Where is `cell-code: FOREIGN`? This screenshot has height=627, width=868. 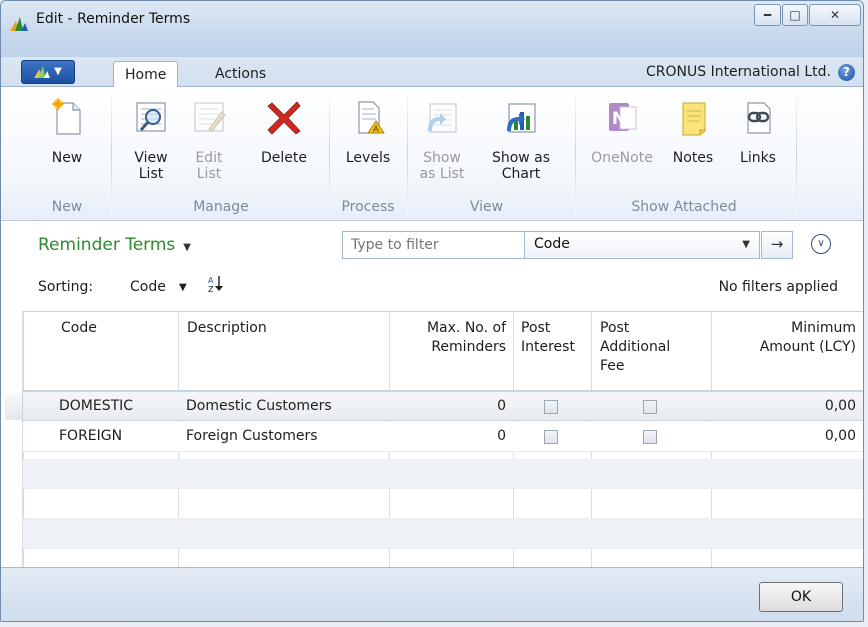
cell-code: FOREIGN is located at coordinates (114, 437).